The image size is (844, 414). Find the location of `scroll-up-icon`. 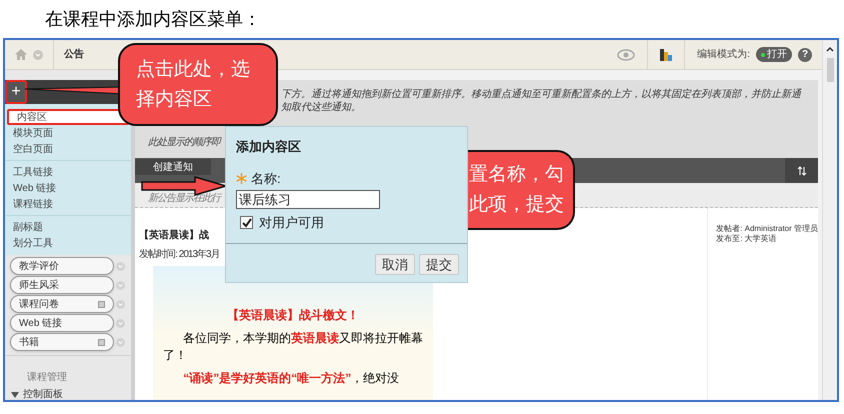

scroll-up-icon is located at coordinates (830, 49).